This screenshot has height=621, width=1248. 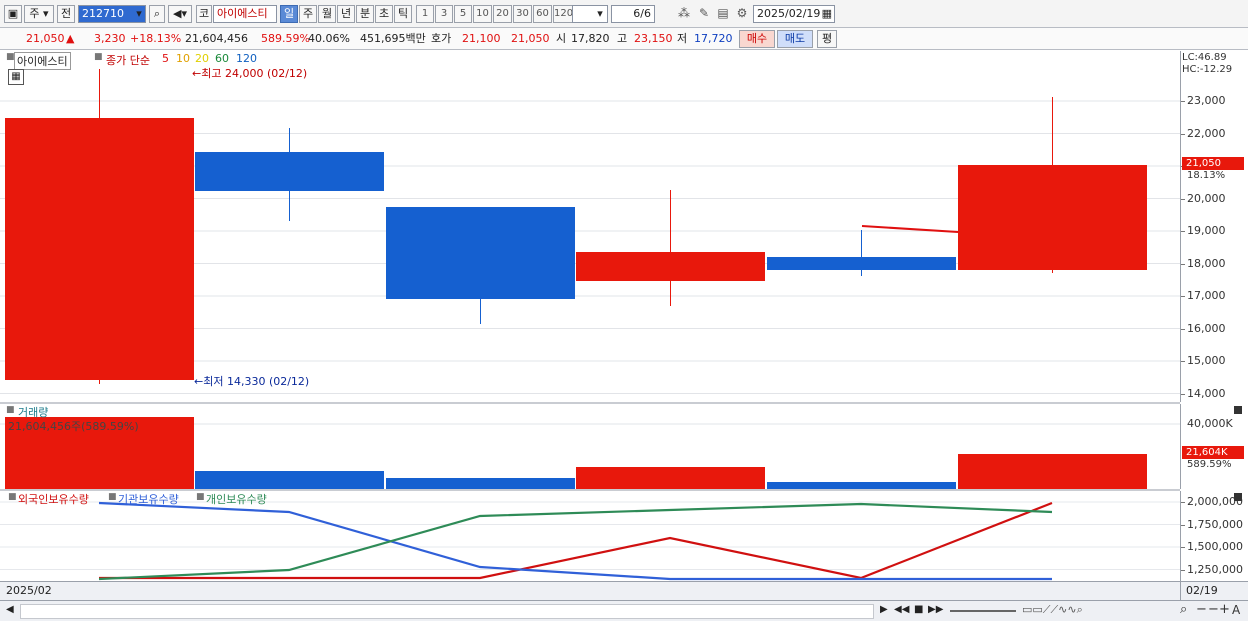 What do you see at coordinates (199, 381) in the screenshot?
I see `left-arrow-icon: ←` at bounding box center [199, 381].